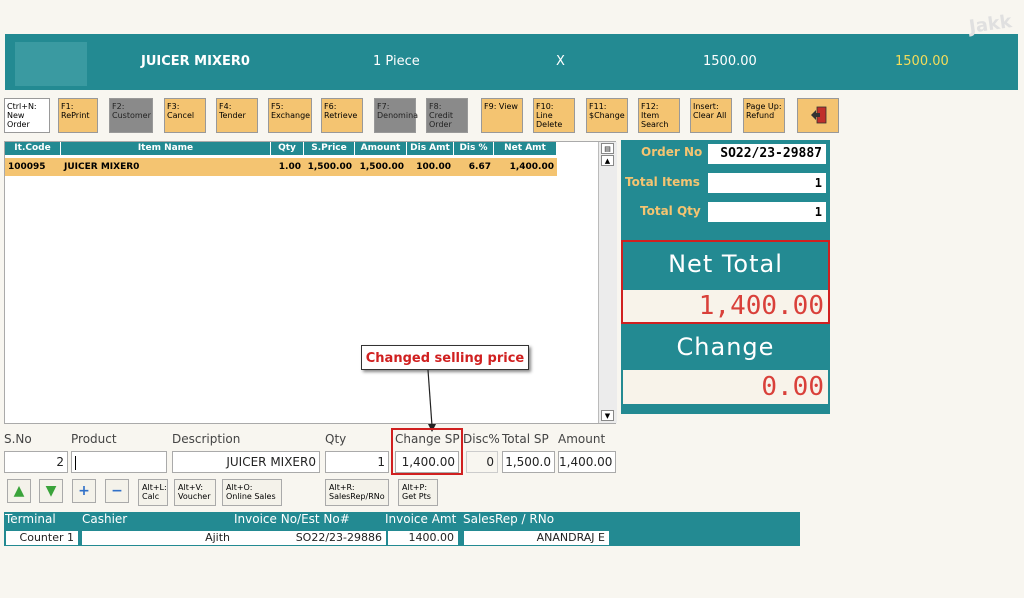 This screenshot has width=1024, height=598. I want to click on col-header-amount: Amount, so click(381, 148).